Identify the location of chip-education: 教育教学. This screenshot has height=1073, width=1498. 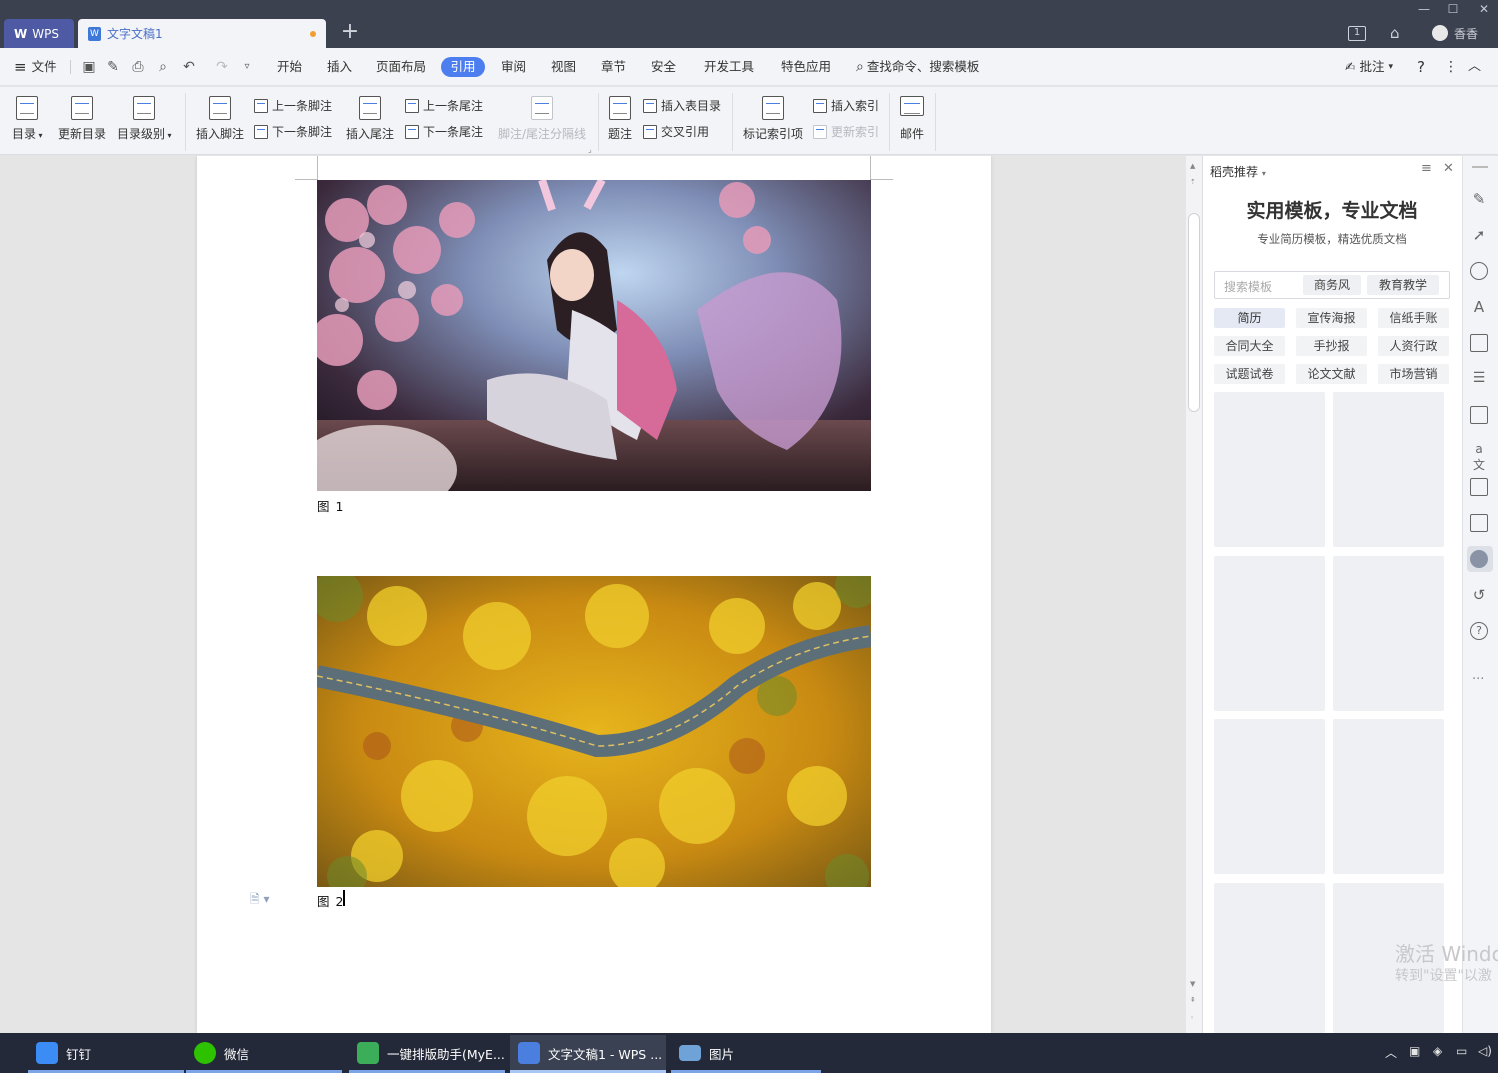
(1403, 285).